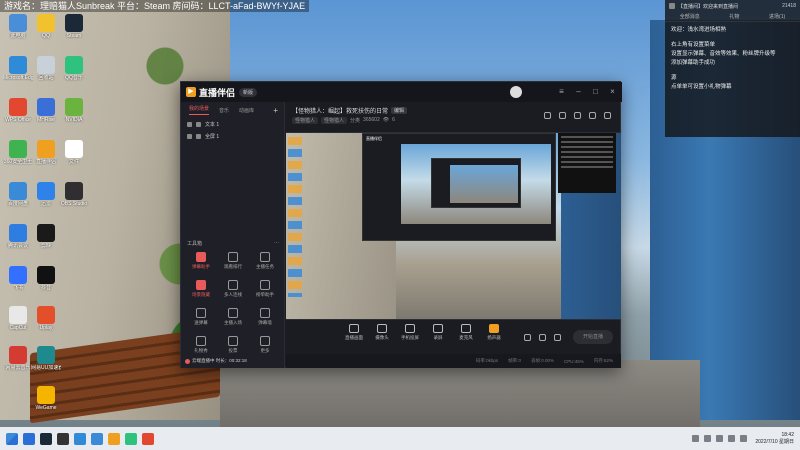  What do you see at coordinates (46, 153) in the screenshot?
I see `desktop-icon: 直播伴侣` at bounding box center [46, 153].